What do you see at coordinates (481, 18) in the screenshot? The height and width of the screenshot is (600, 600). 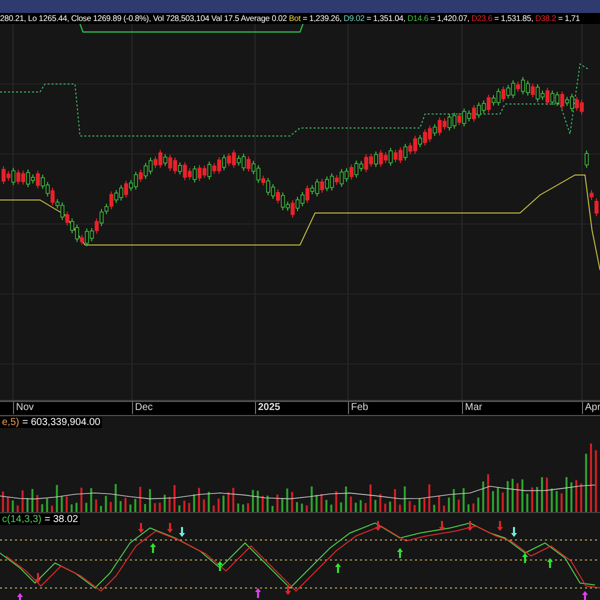 I see `level-label: D23.6` at bounding box center [481, 18].